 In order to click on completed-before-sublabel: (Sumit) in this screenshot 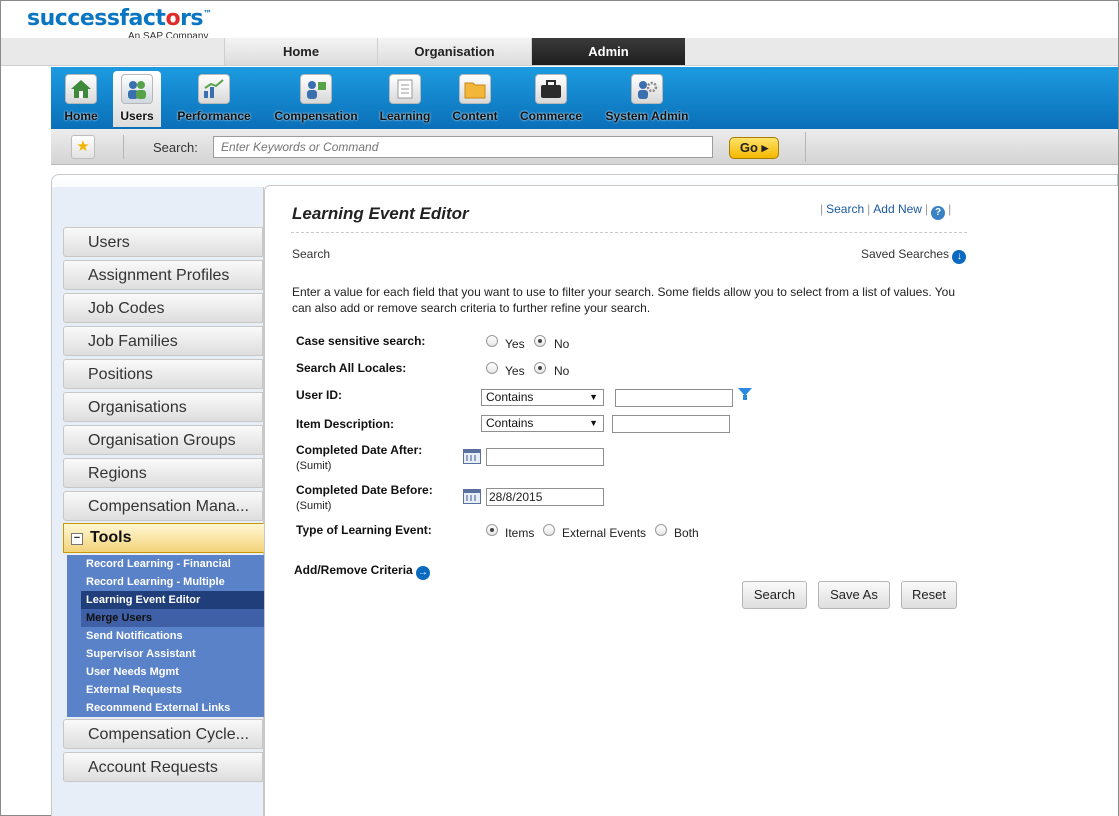, I will do `click(314, 506)`.